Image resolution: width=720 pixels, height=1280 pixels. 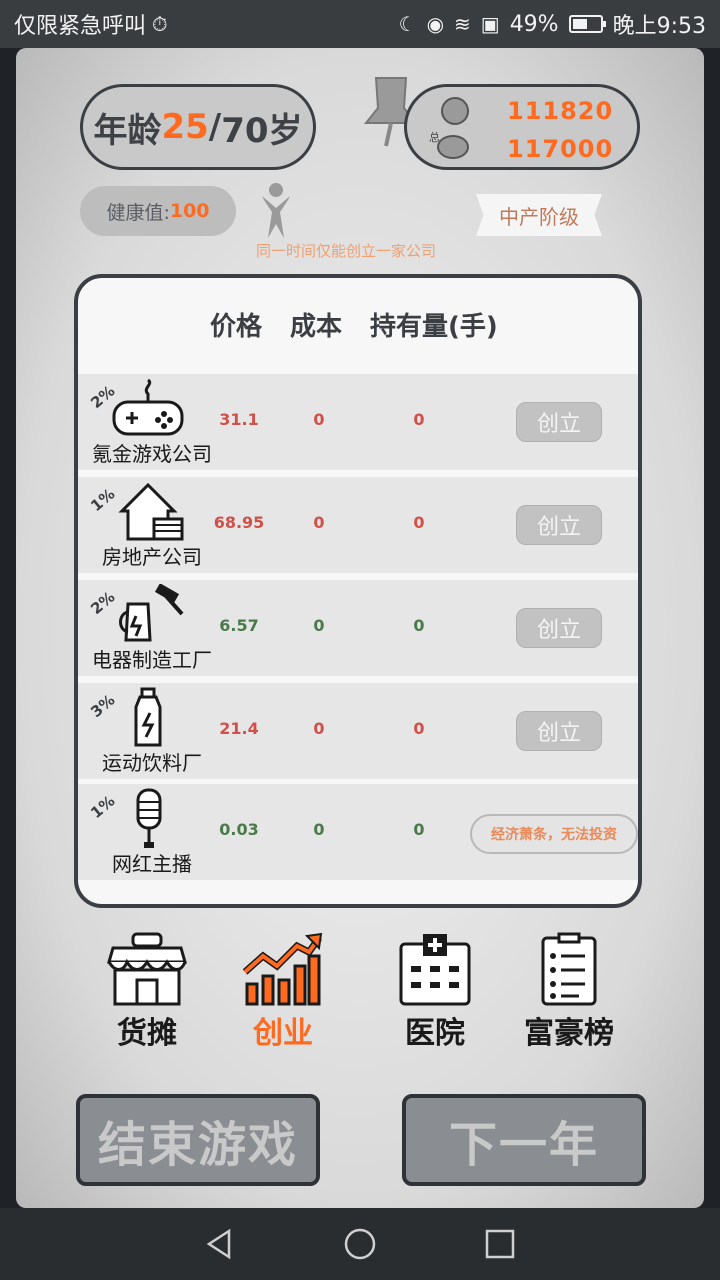 I want to click on battery-icon, so click(x=587, y=24).